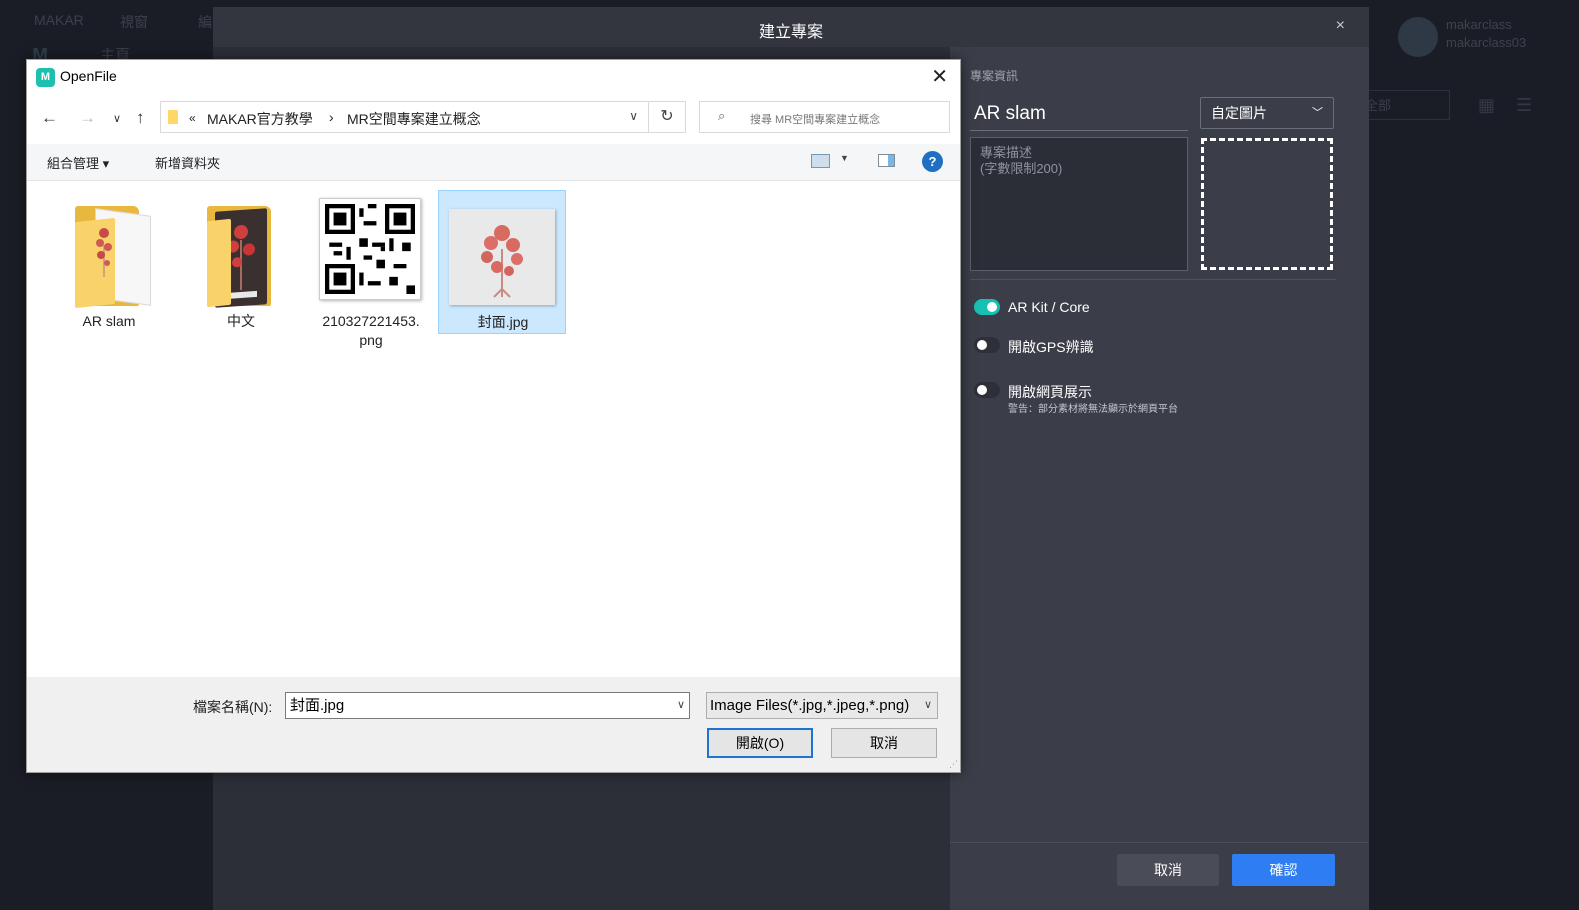  What do you see at coordinates (994, 76) in the screenshot?
I see `section-label: 專案資訊` at bounding box center [994, 76].